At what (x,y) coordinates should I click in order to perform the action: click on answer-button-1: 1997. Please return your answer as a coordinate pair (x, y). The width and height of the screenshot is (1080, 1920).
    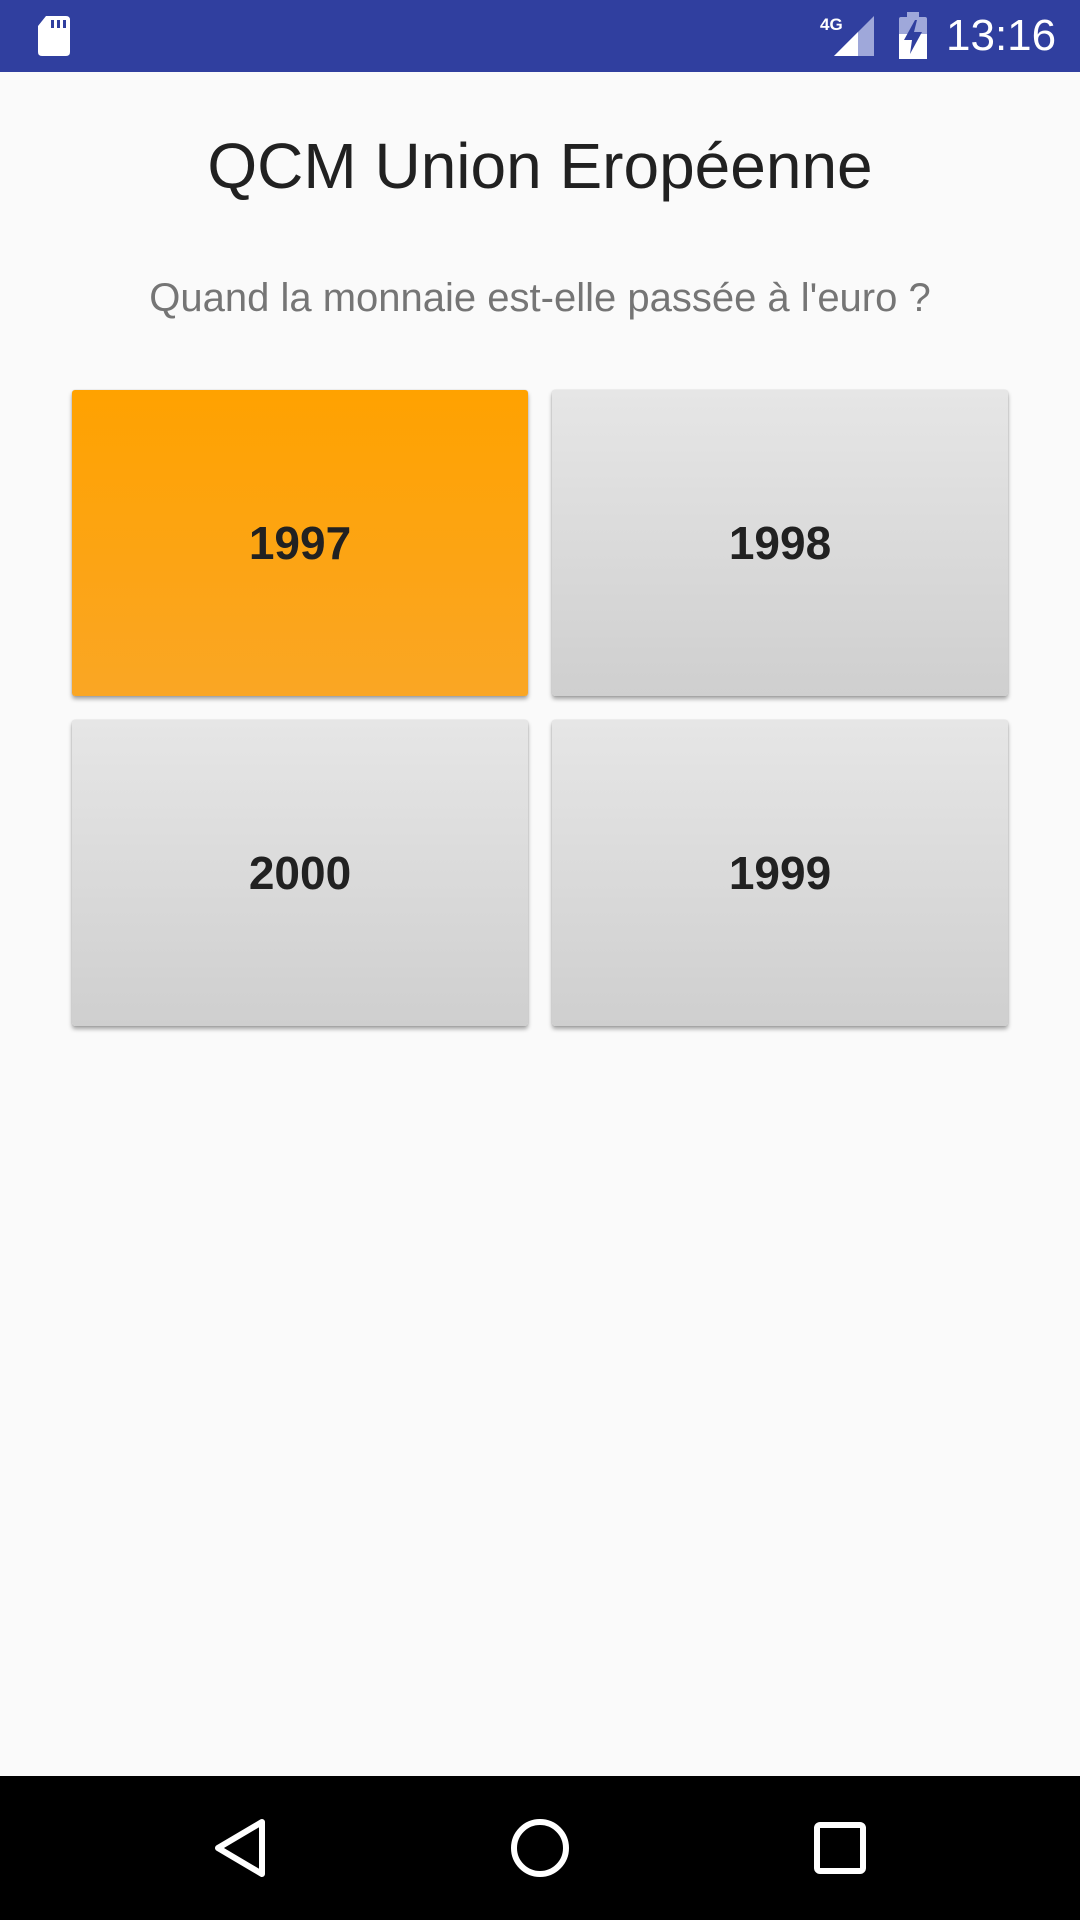
    Looking at the image, I should click on (300, 543).